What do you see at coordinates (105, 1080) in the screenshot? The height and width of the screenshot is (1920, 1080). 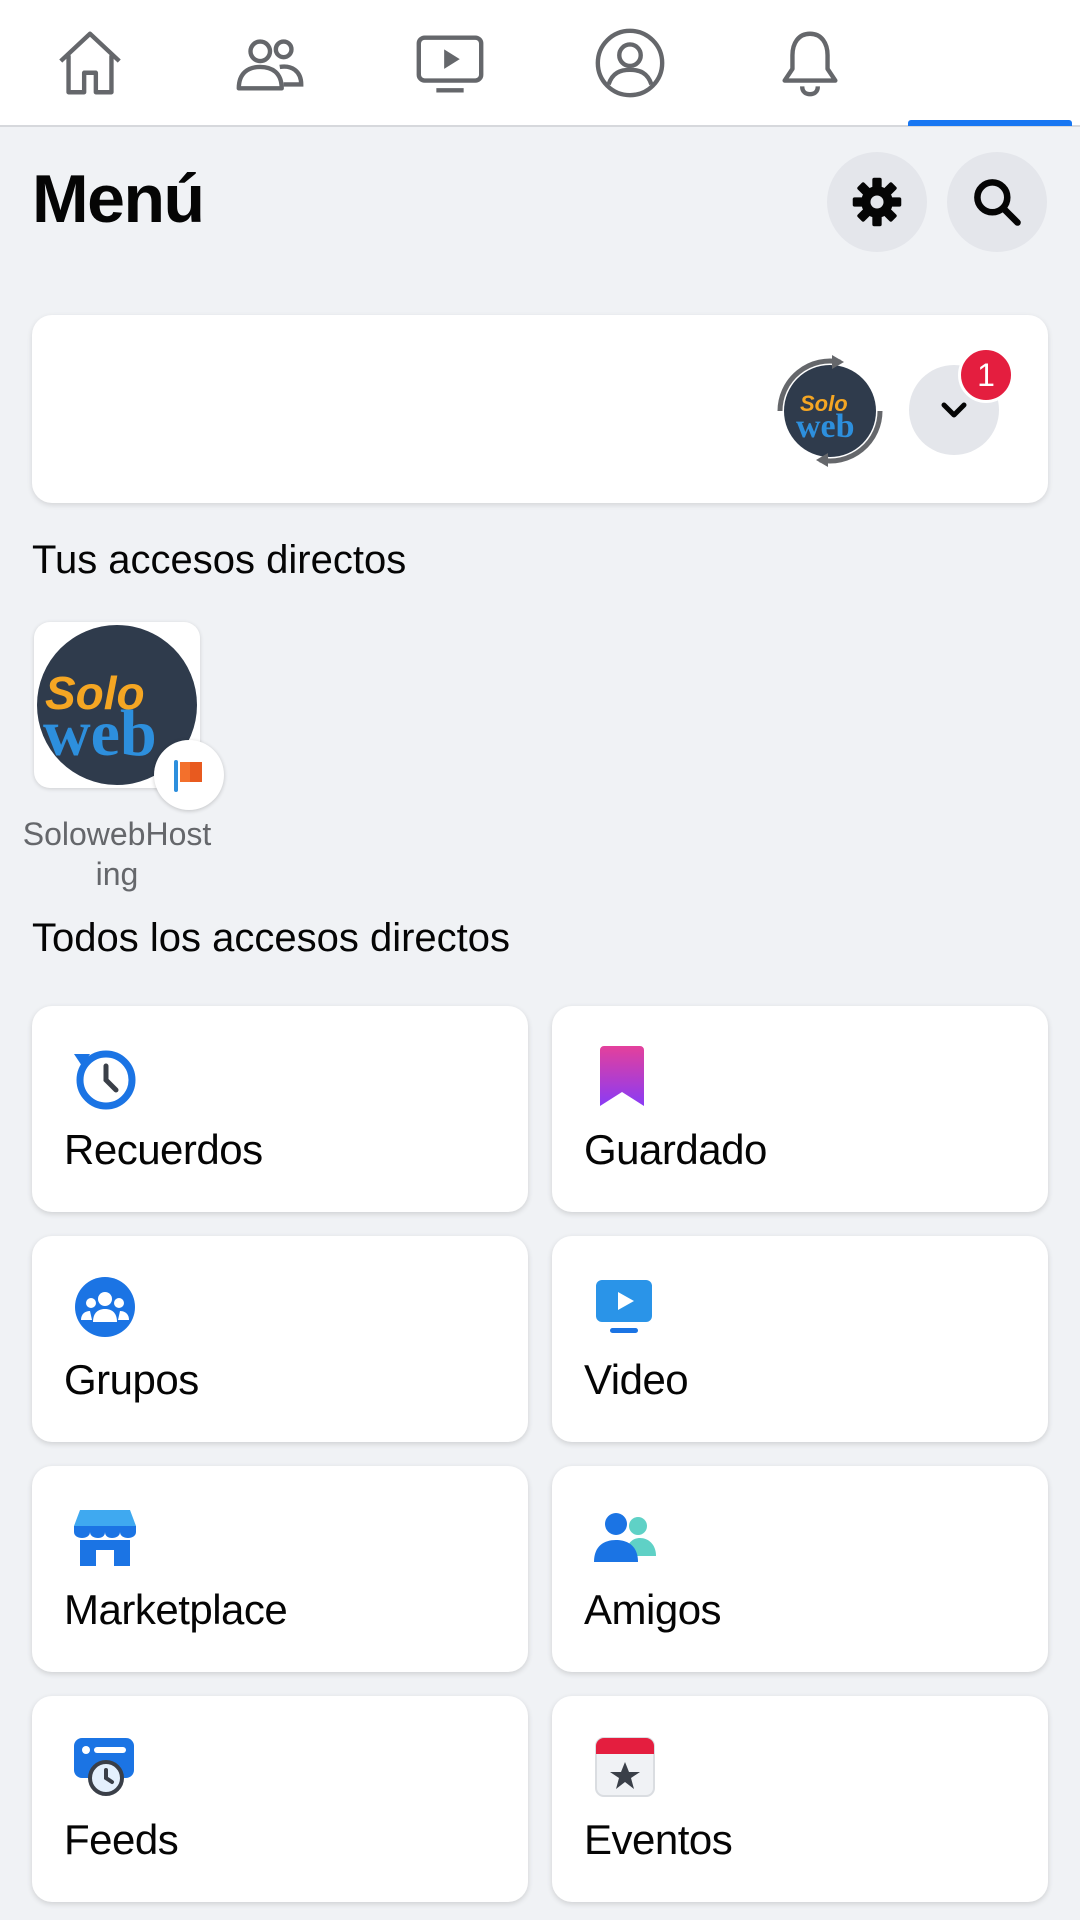 I see `memories-icon` at bounding box center [105, 1080].